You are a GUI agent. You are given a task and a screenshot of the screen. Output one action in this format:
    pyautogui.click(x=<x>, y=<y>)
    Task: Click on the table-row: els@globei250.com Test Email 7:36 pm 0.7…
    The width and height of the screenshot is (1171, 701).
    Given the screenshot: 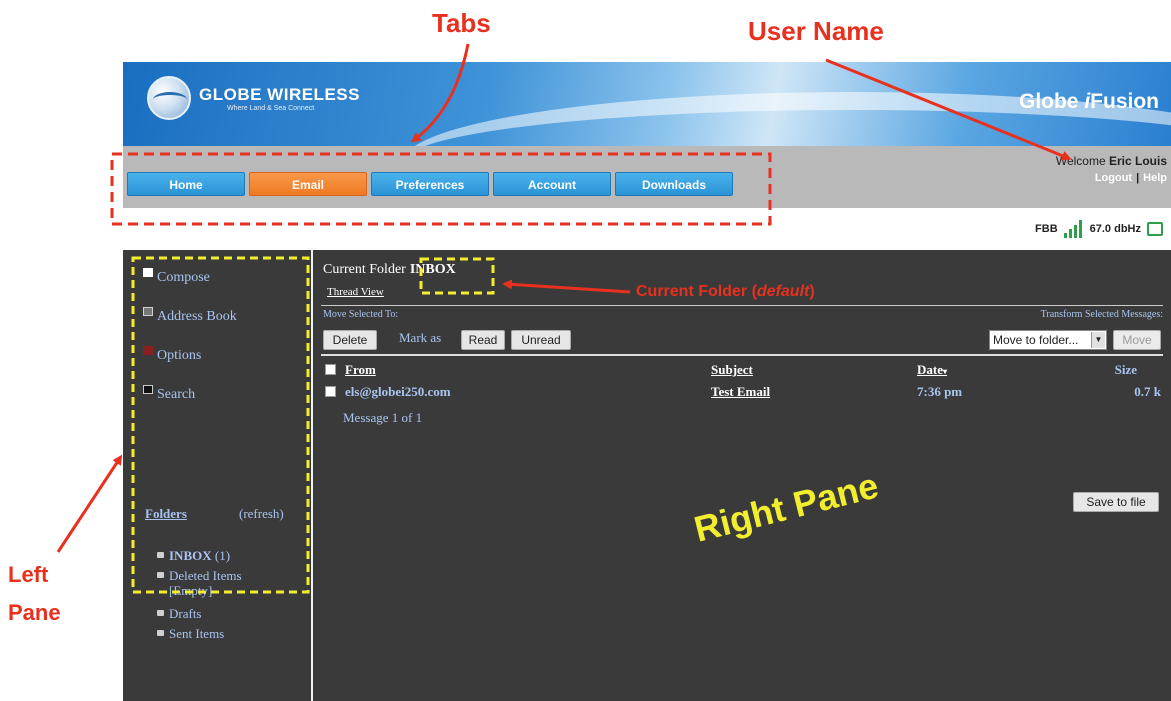 What is the action you would take?
    pyautogui.click(x=742, y=392)
    